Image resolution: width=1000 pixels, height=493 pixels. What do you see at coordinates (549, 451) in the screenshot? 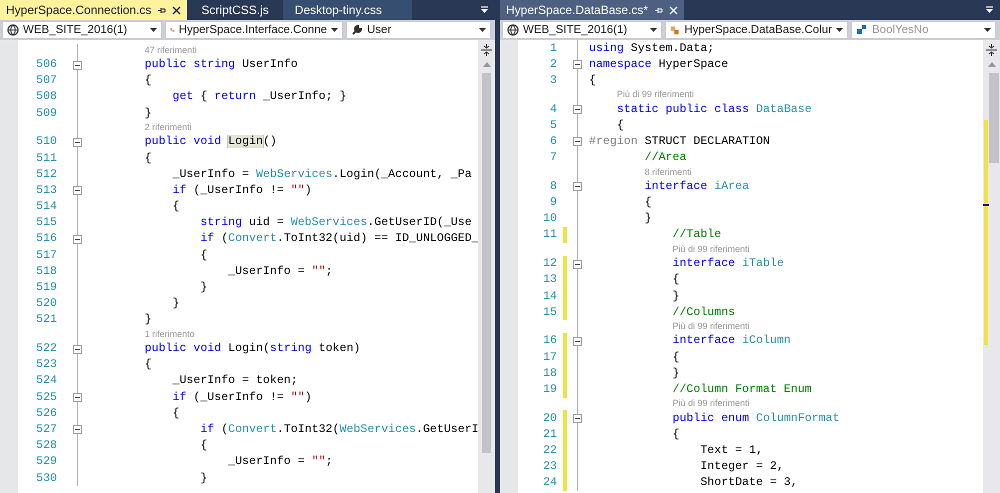
I see `line-number: 22` at bounding box center [549, 451].